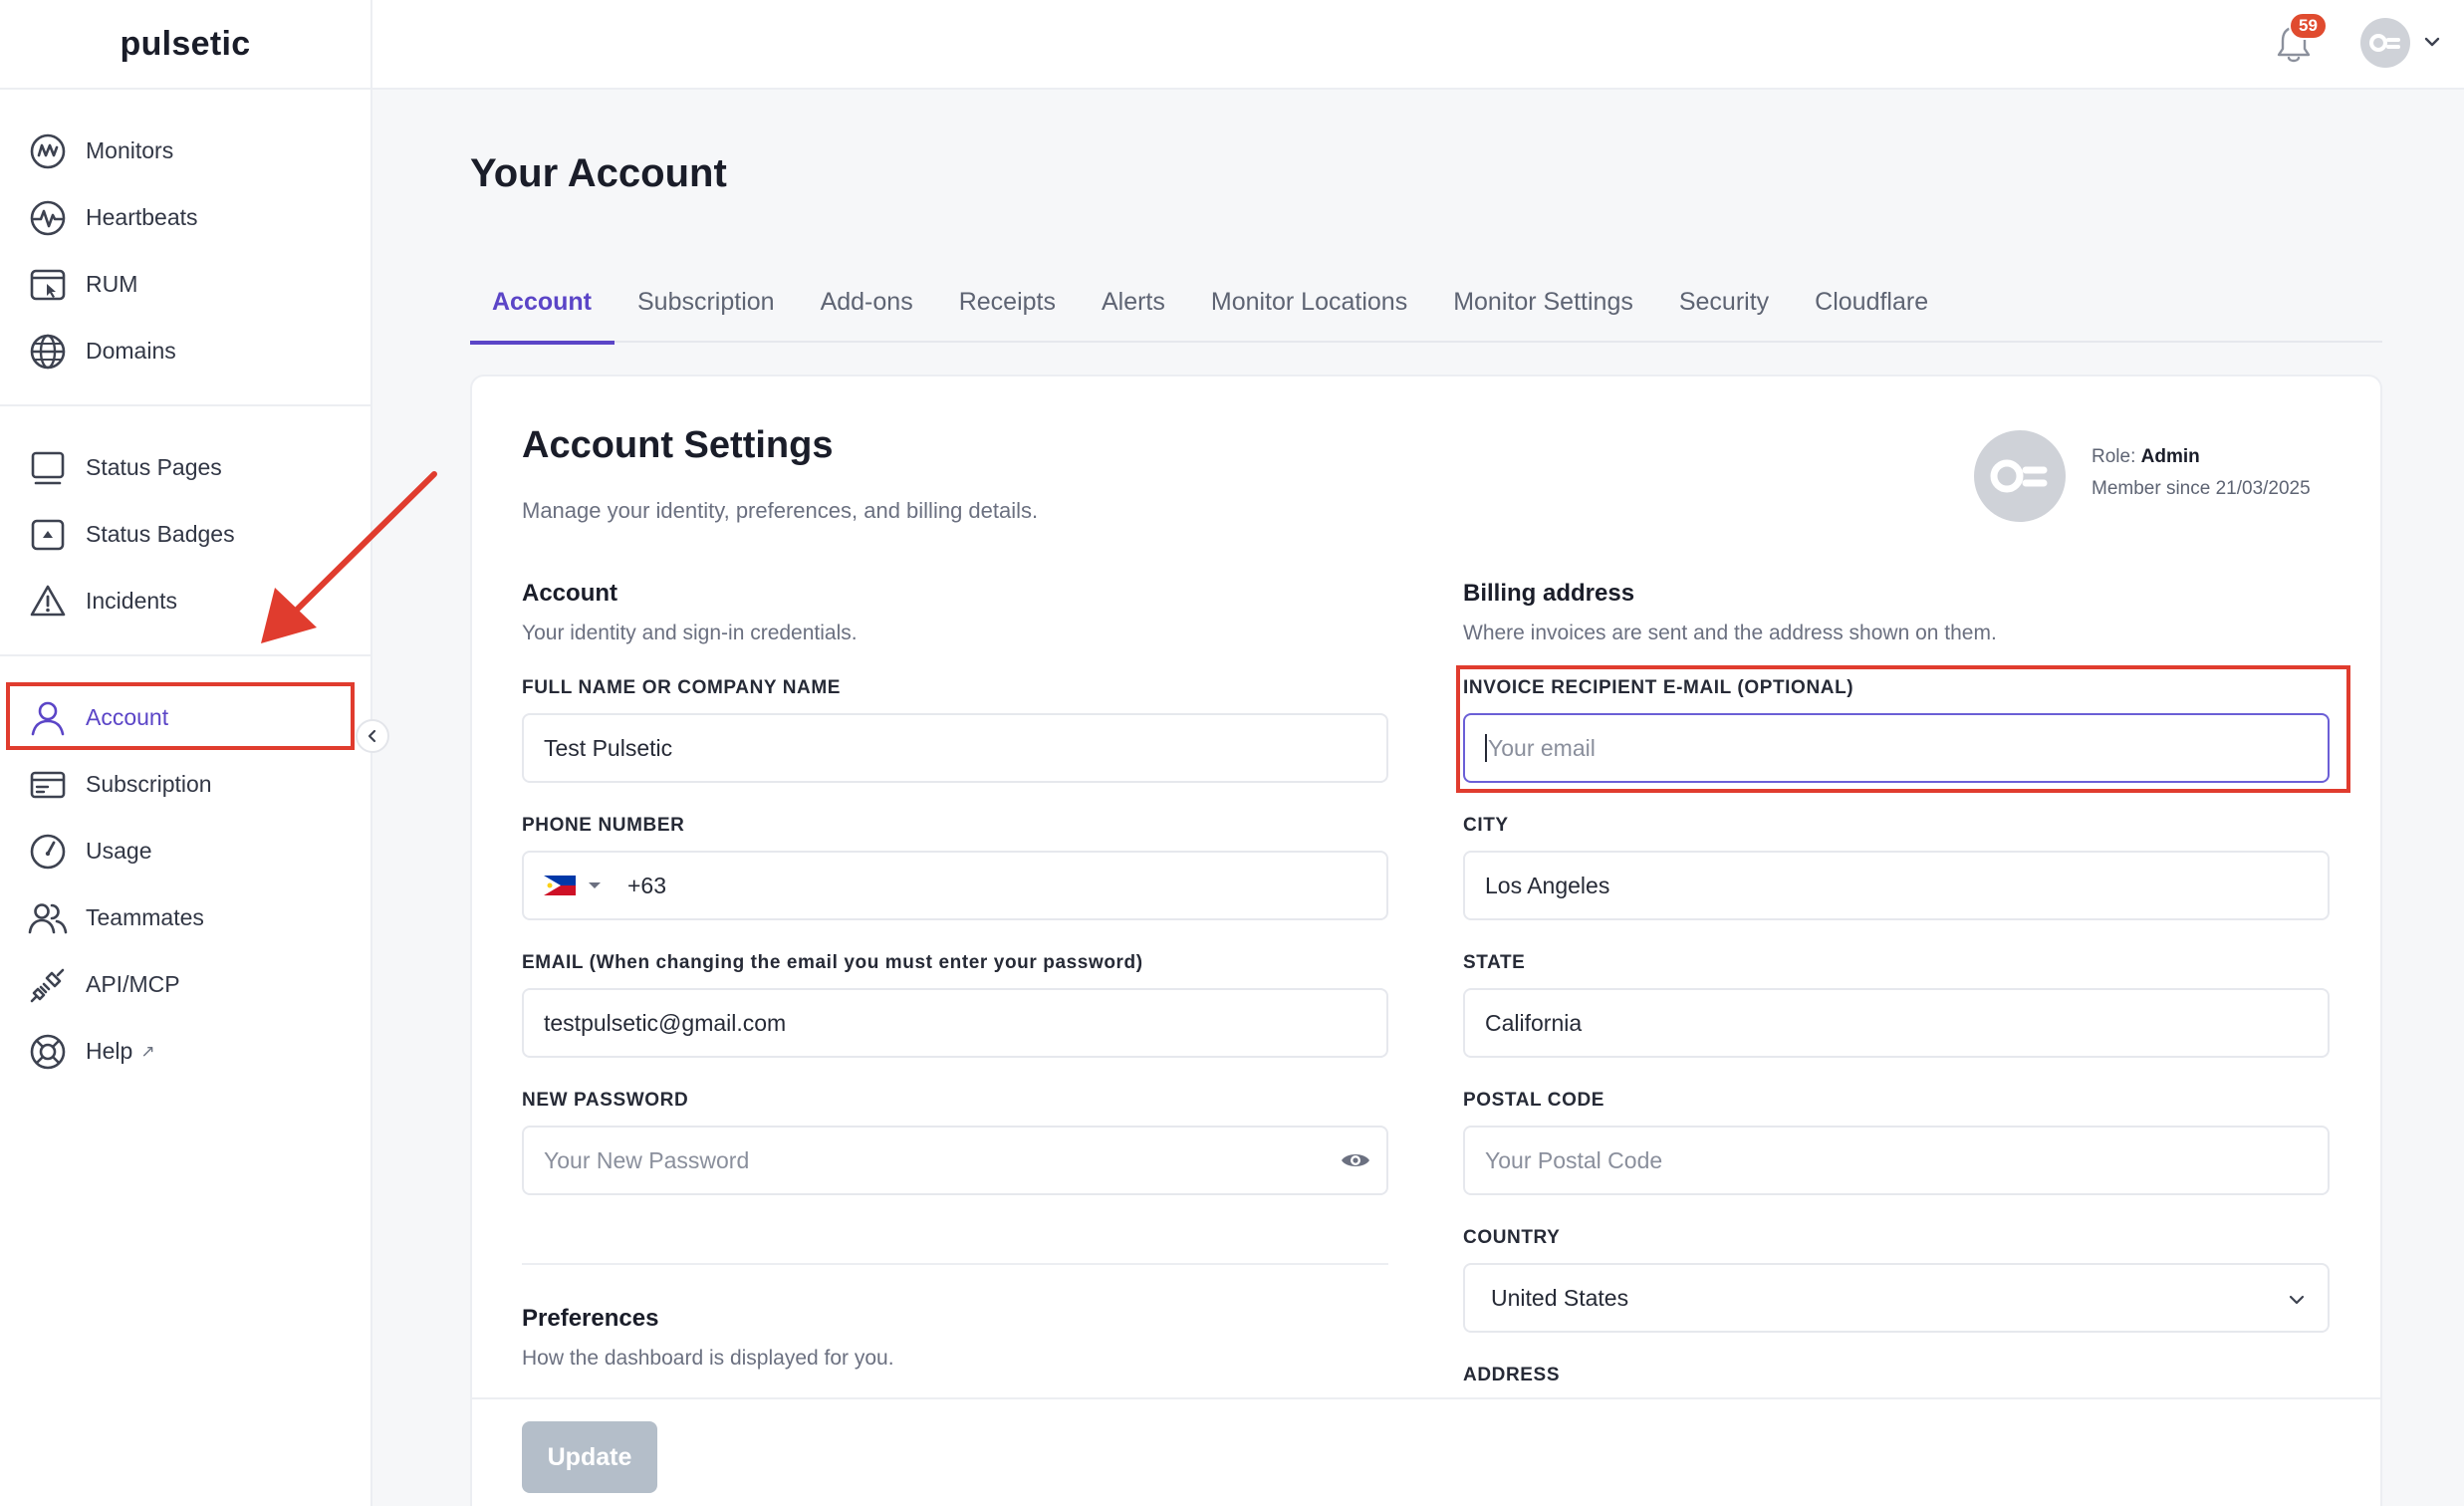 This screenshot has width=2464, height=1506. I want to click on tab-monitor-settings: Monitor Settings, so click(1543, 302).